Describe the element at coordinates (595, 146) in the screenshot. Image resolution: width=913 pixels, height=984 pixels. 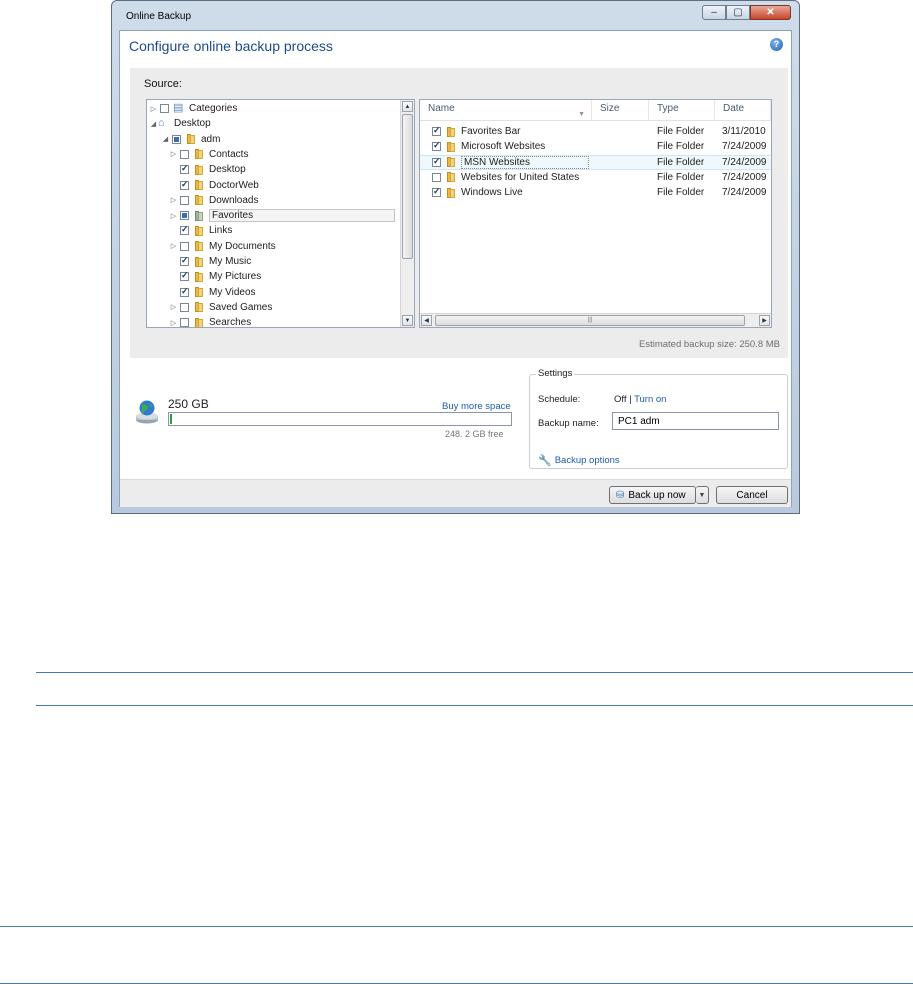
I see `list-item: Microsoft Websites File Folder 7/24/2009` at that location.